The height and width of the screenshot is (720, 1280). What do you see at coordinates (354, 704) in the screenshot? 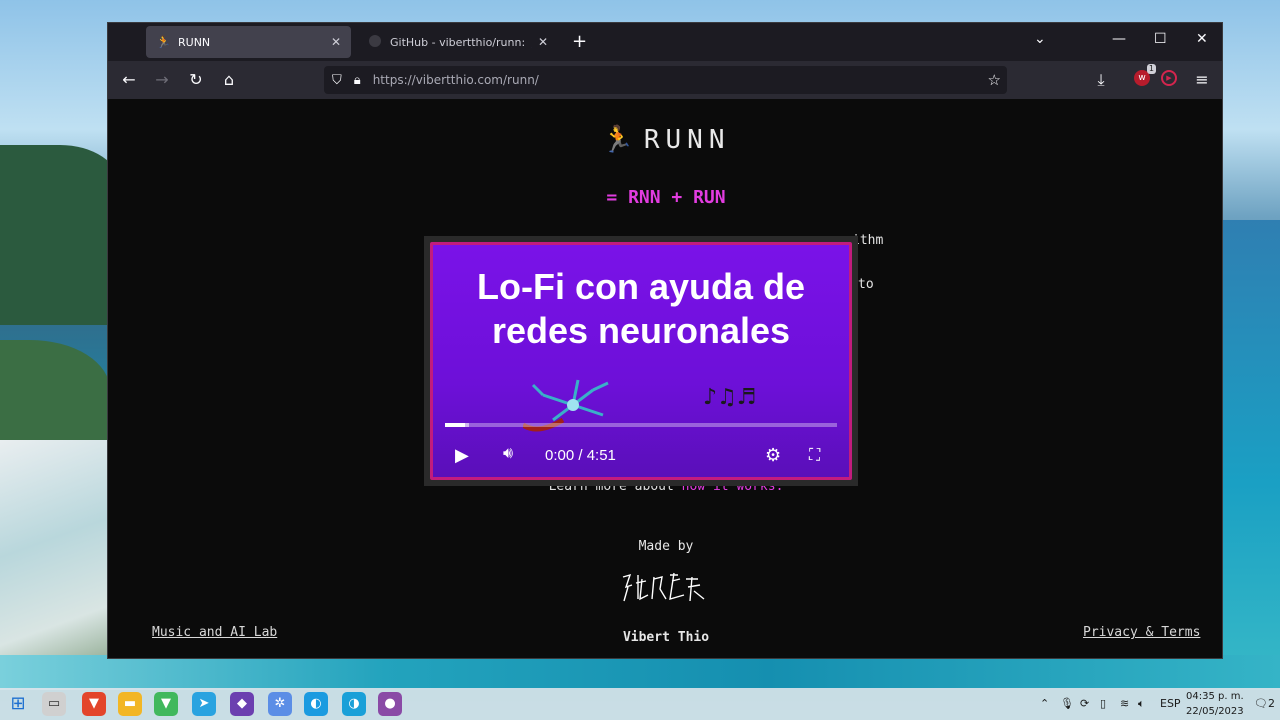
I see `app-icon: ◑` at bounding box center [354, 704].